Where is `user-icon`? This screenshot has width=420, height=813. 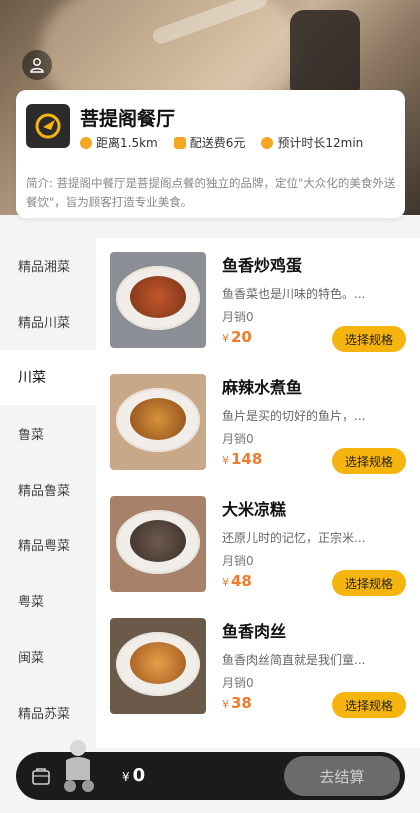 user-icon is located at coordinates (37, 65).